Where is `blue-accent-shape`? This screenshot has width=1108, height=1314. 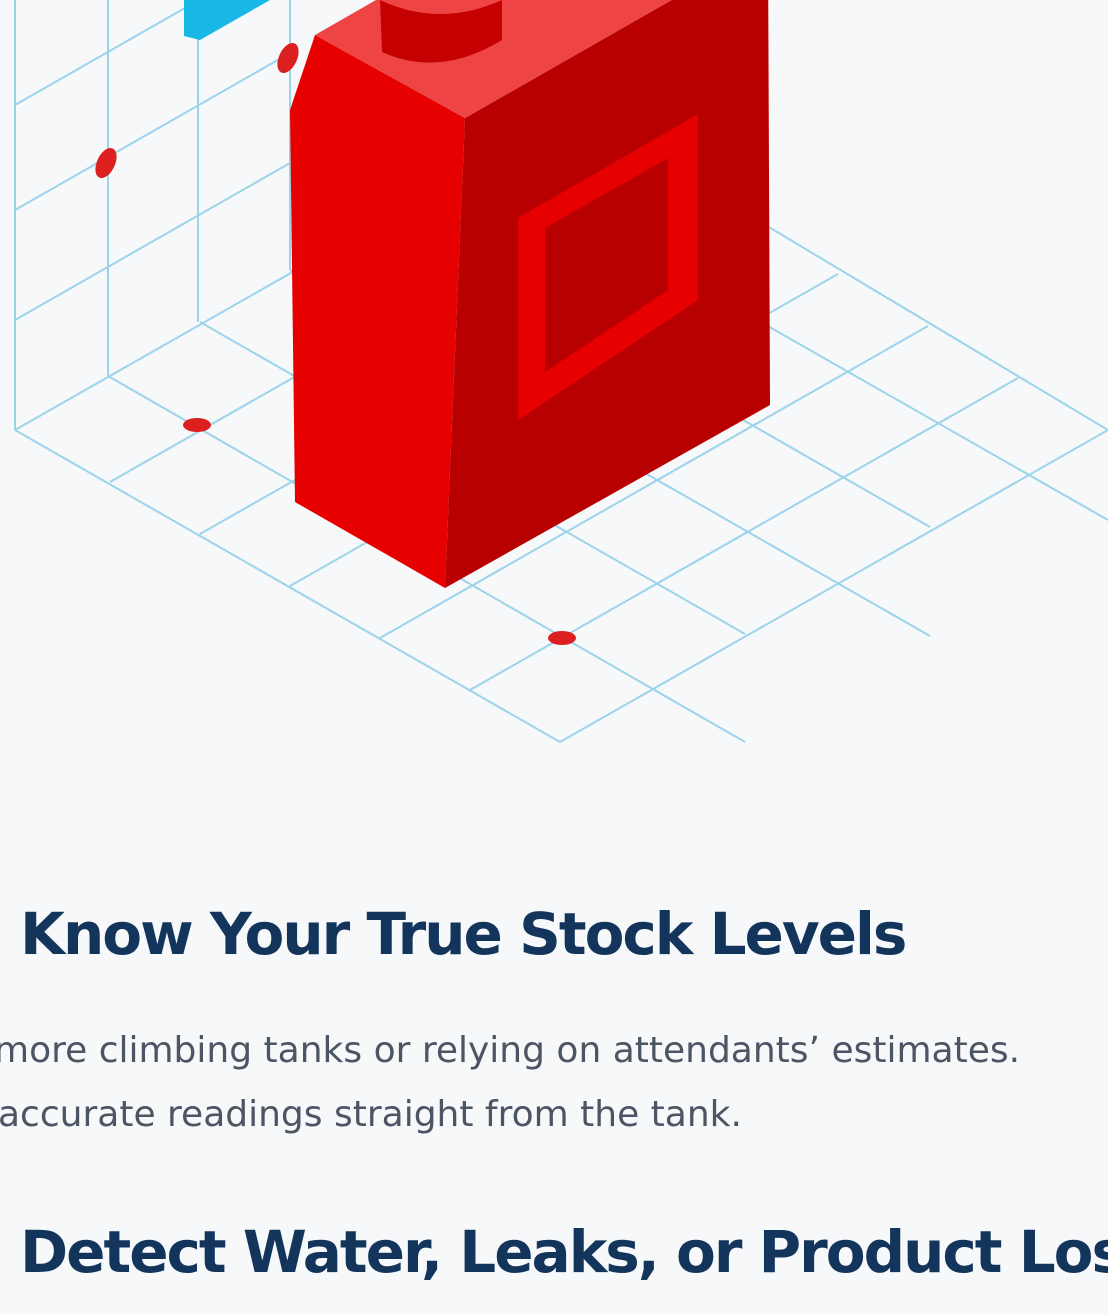
blue-accent-shape is located at coordinates (227, 20).